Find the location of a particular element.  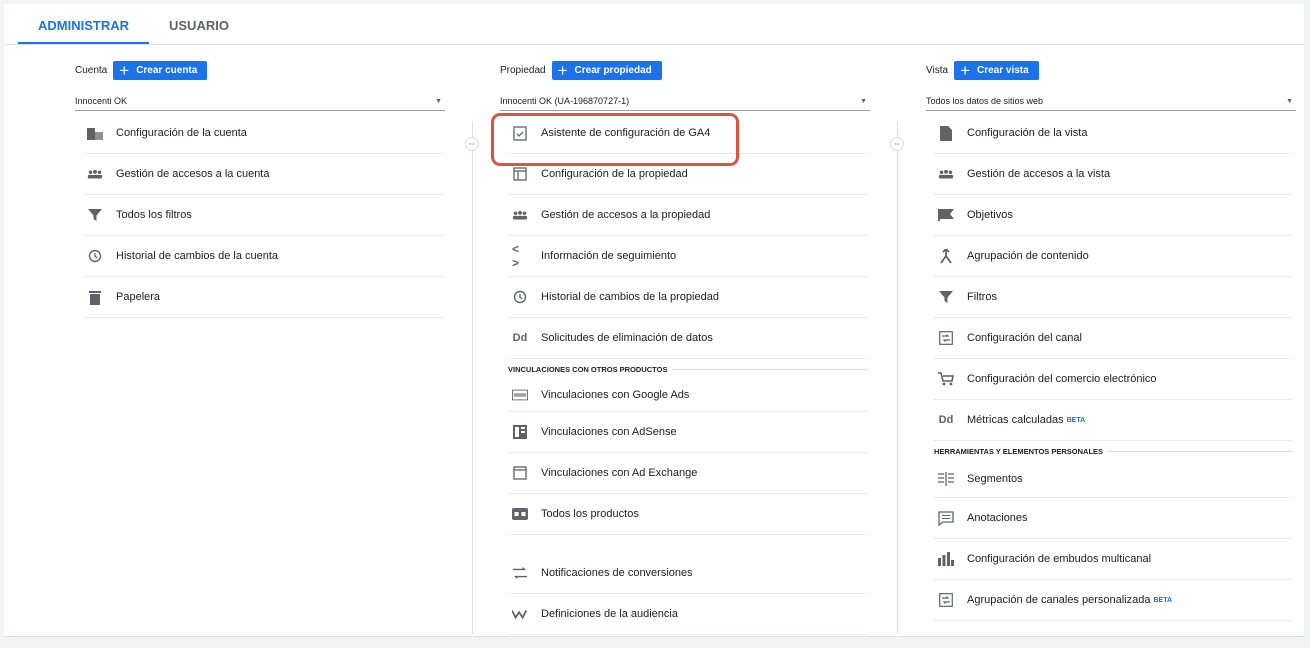

menu-item-label: Definiciones de la audiencia is located at coordinates (609, 614).